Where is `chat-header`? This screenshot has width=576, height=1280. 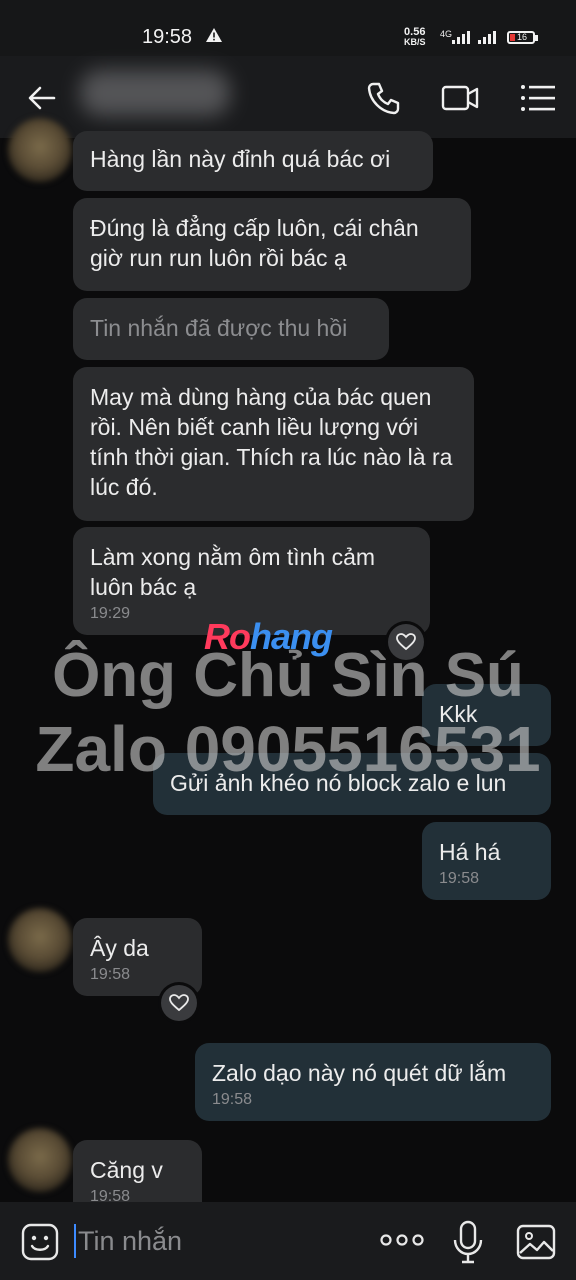 chat-header is located at coordinates (288, 97).